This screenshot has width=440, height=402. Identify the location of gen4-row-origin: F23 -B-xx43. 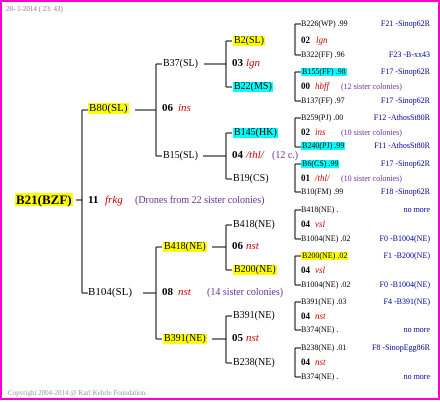
(409, 54).